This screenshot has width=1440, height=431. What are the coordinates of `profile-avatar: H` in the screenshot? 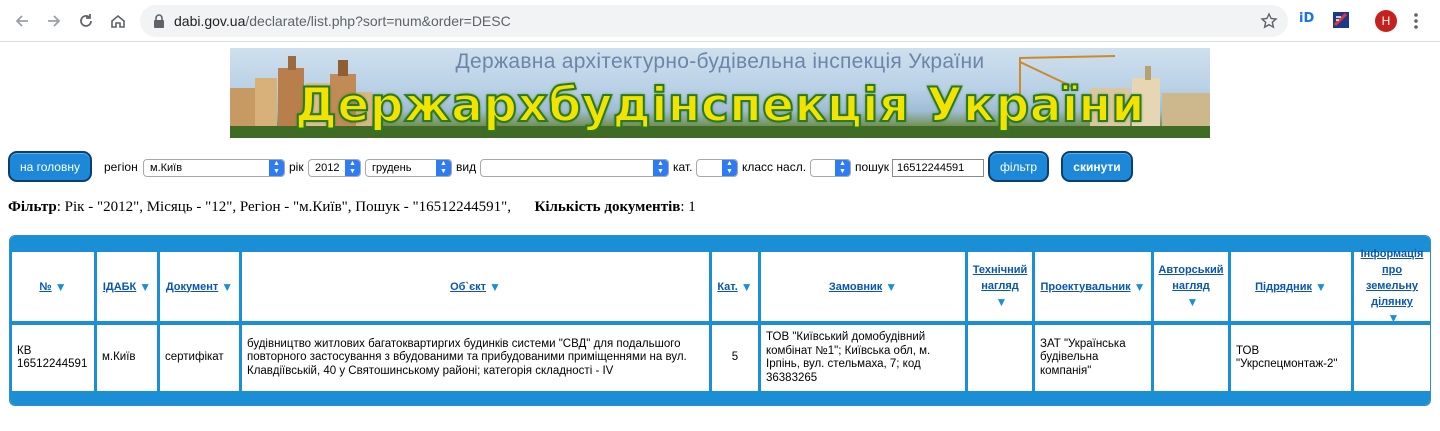 It's located at (1386, 21).